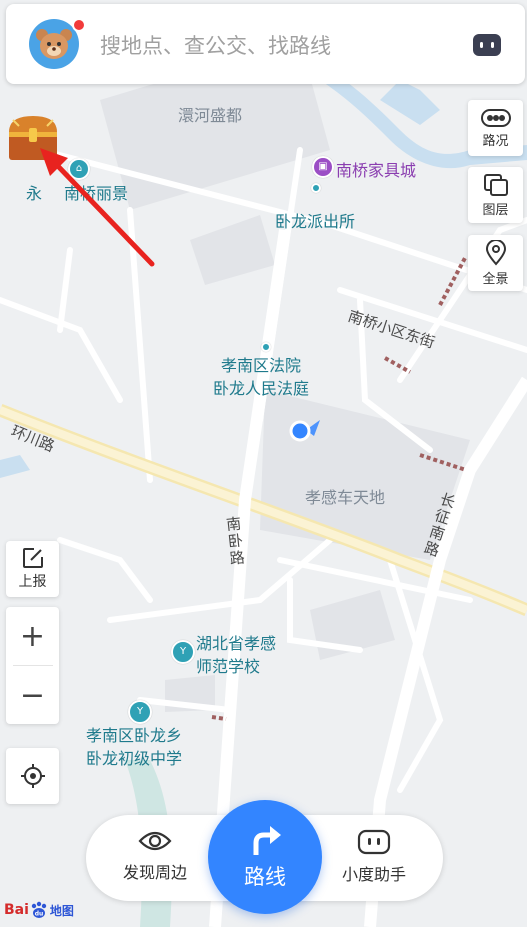  Describe the element at coordinates (495, 184) in the screenshot. I see `layers-icon` at that location.